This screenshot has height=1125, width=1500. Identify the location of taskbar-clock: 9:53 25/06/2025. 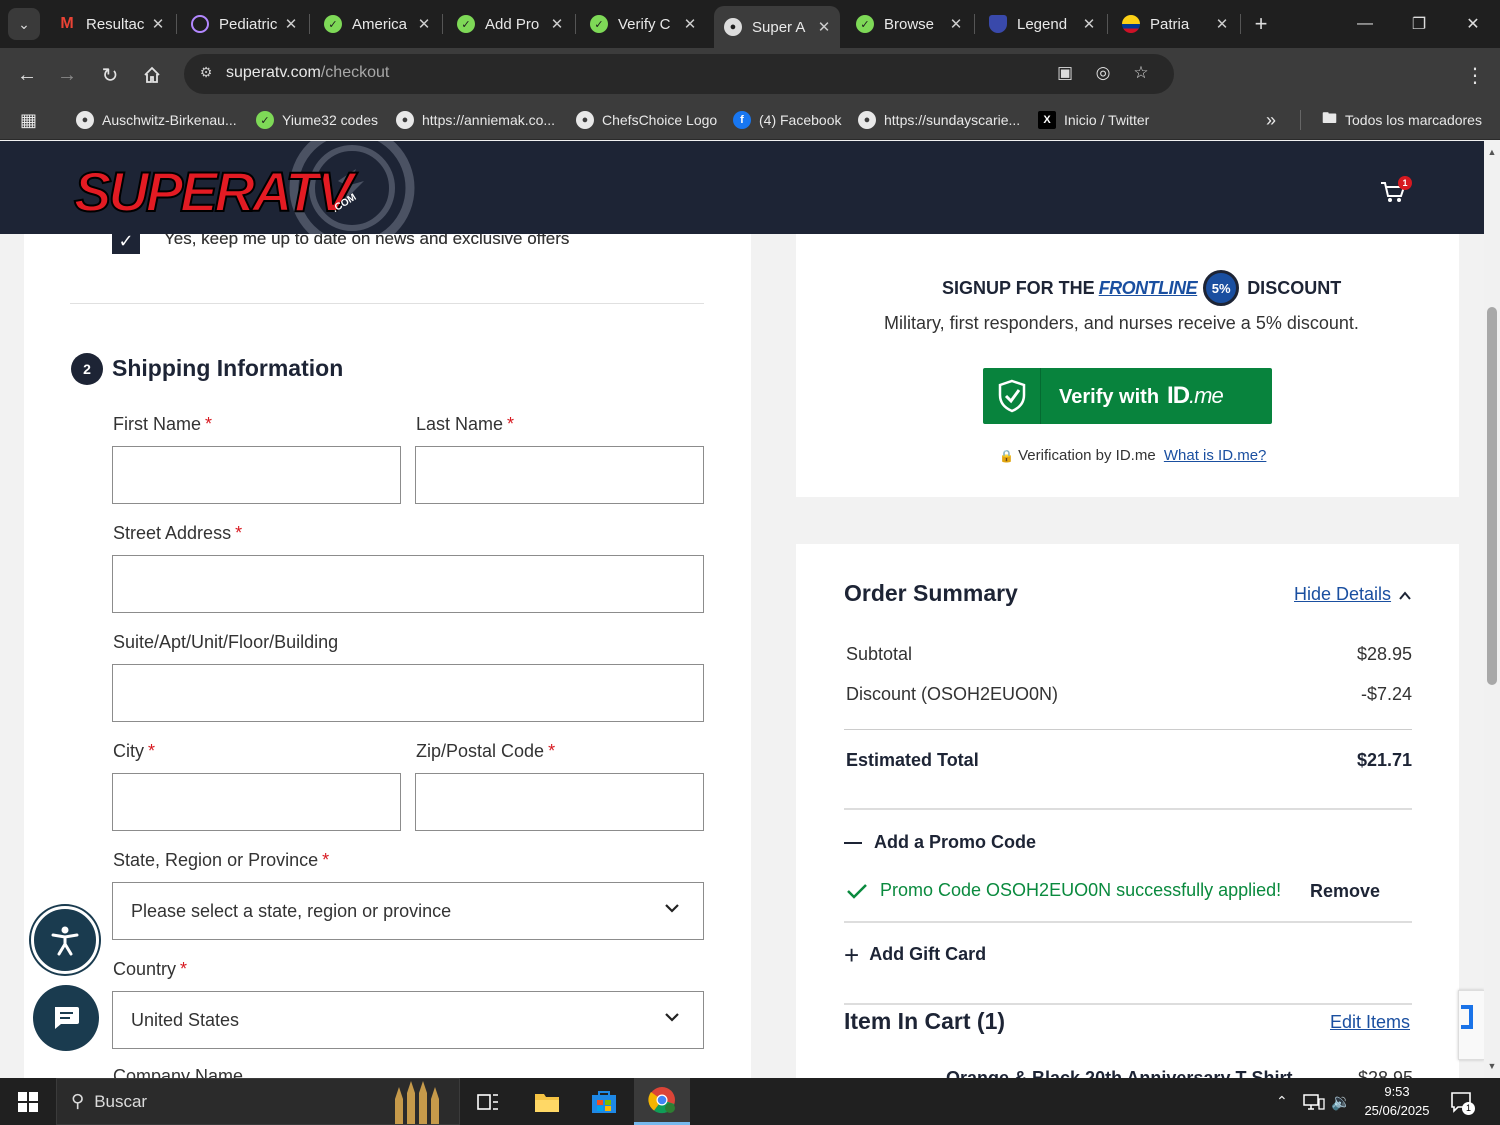
(1397, 1101).